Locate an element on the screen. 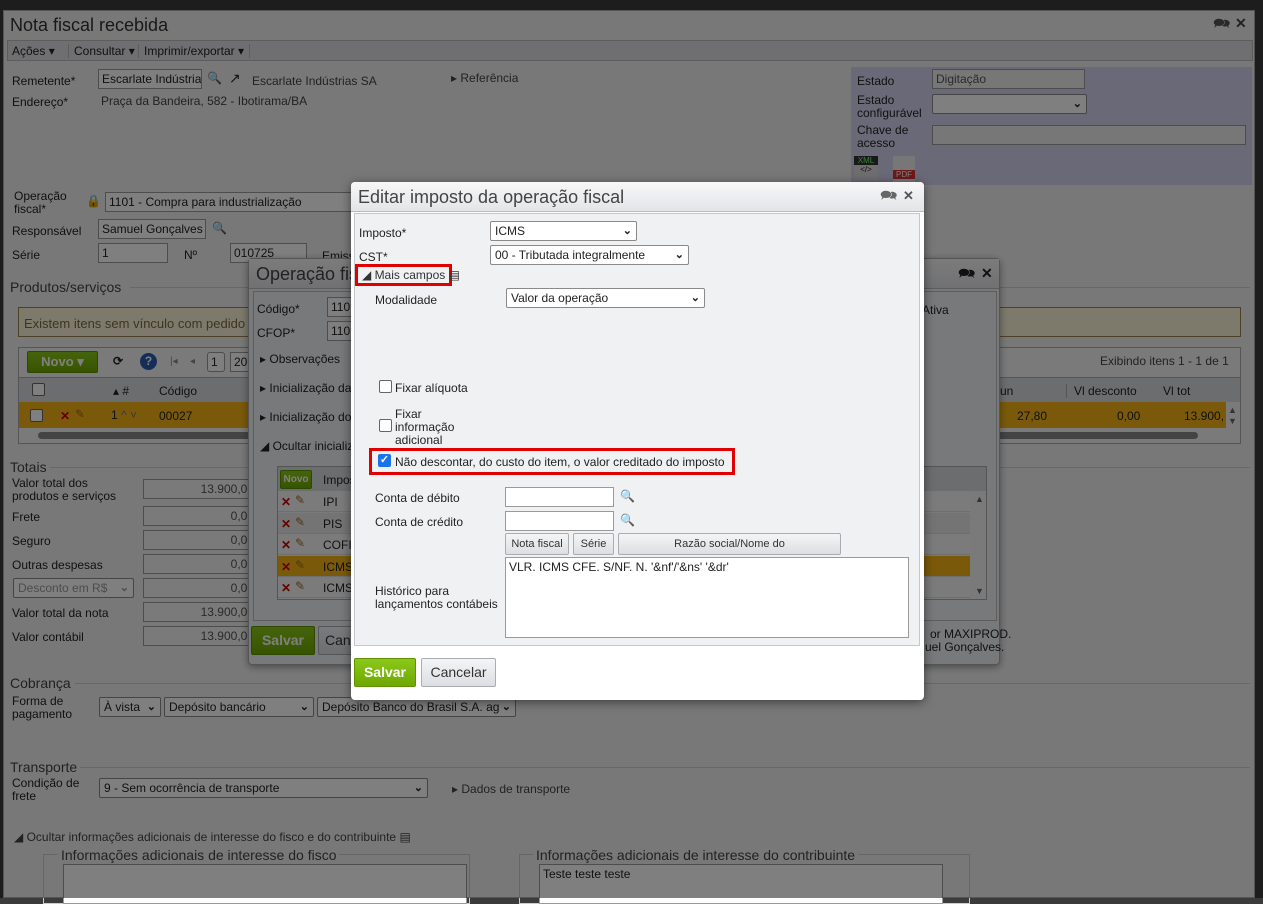  tag-serie-button: Série is located at coordinates (593, 544).